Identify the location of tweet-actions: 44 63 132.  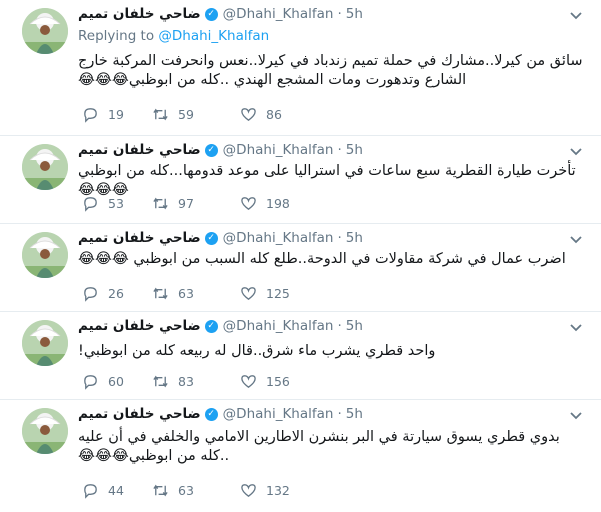
(197, 492).